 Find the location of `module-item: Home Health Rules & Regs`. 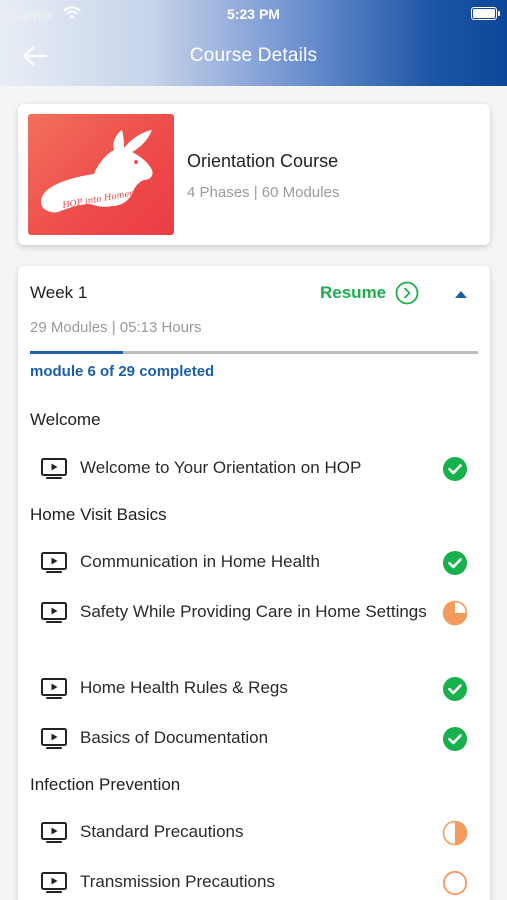

module-item: Home Health Rules & Regs is located at coordinates (255, 688).